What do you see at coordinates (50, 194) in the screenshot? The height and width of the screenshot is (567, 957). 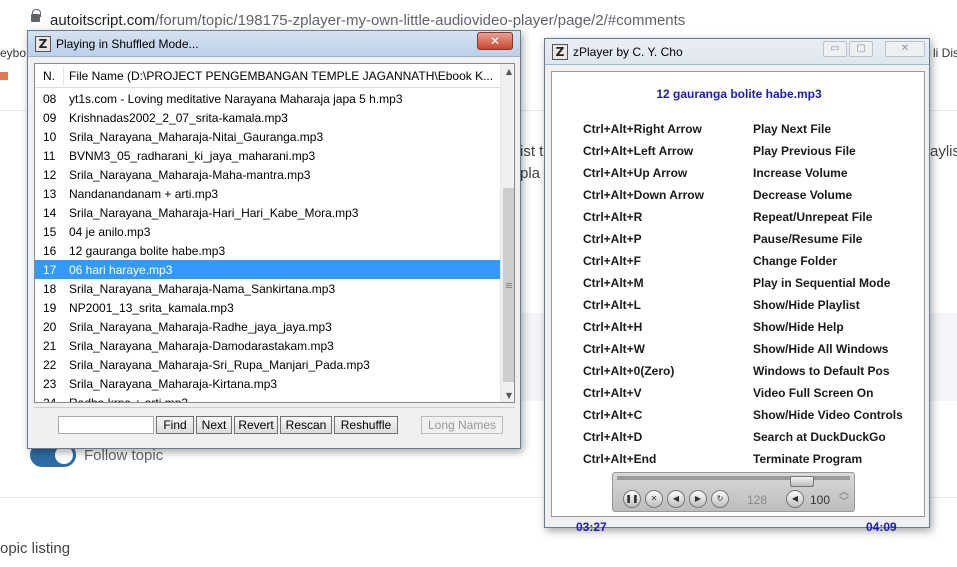 I see `track-number: 13` at bounding box center [50, 194].